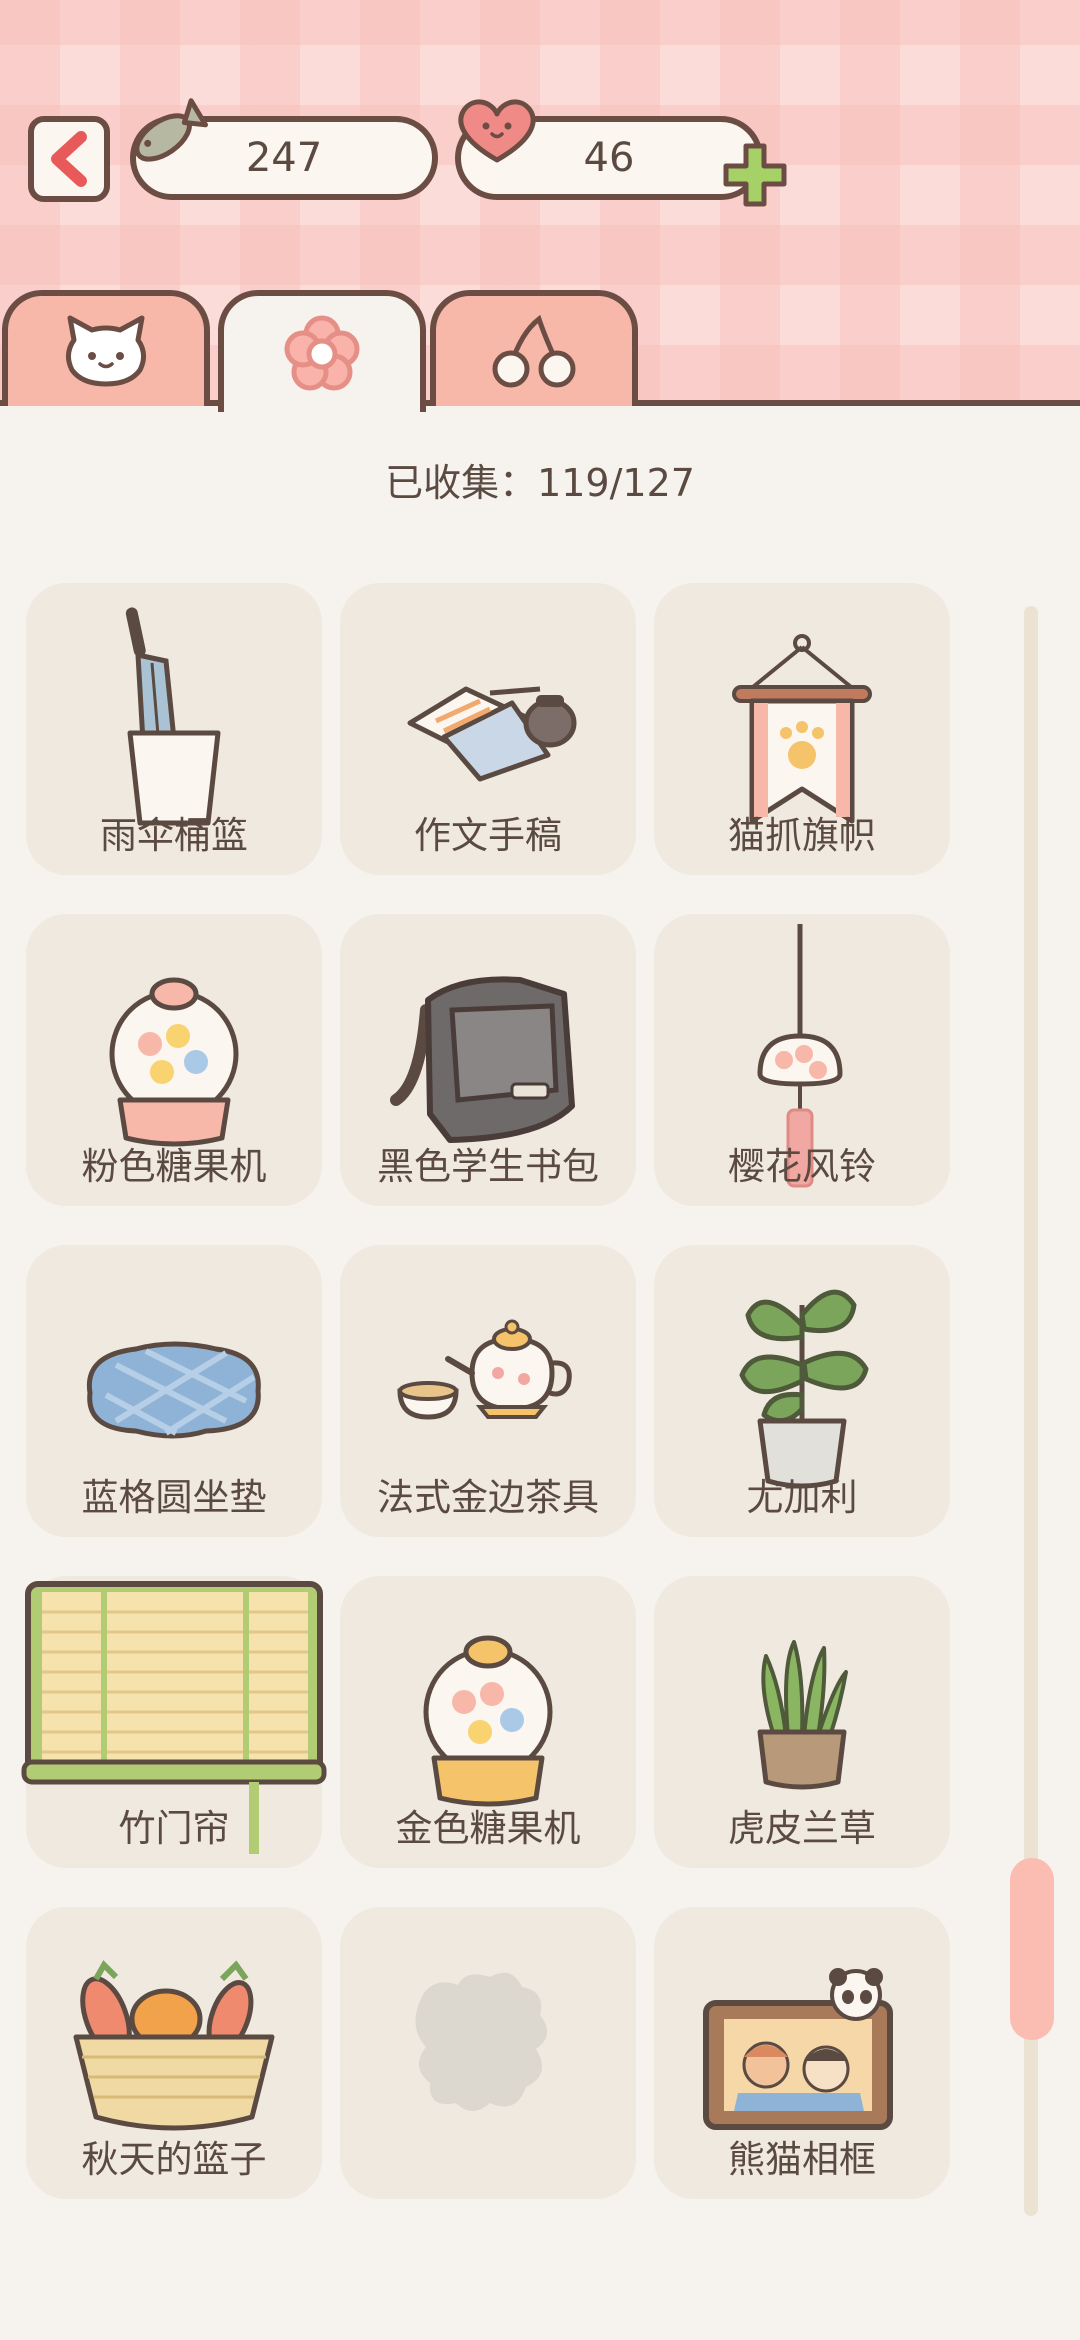 This screenshot has height=2340, width=1080. I want to click on cherry-icon, so click(534, 351).